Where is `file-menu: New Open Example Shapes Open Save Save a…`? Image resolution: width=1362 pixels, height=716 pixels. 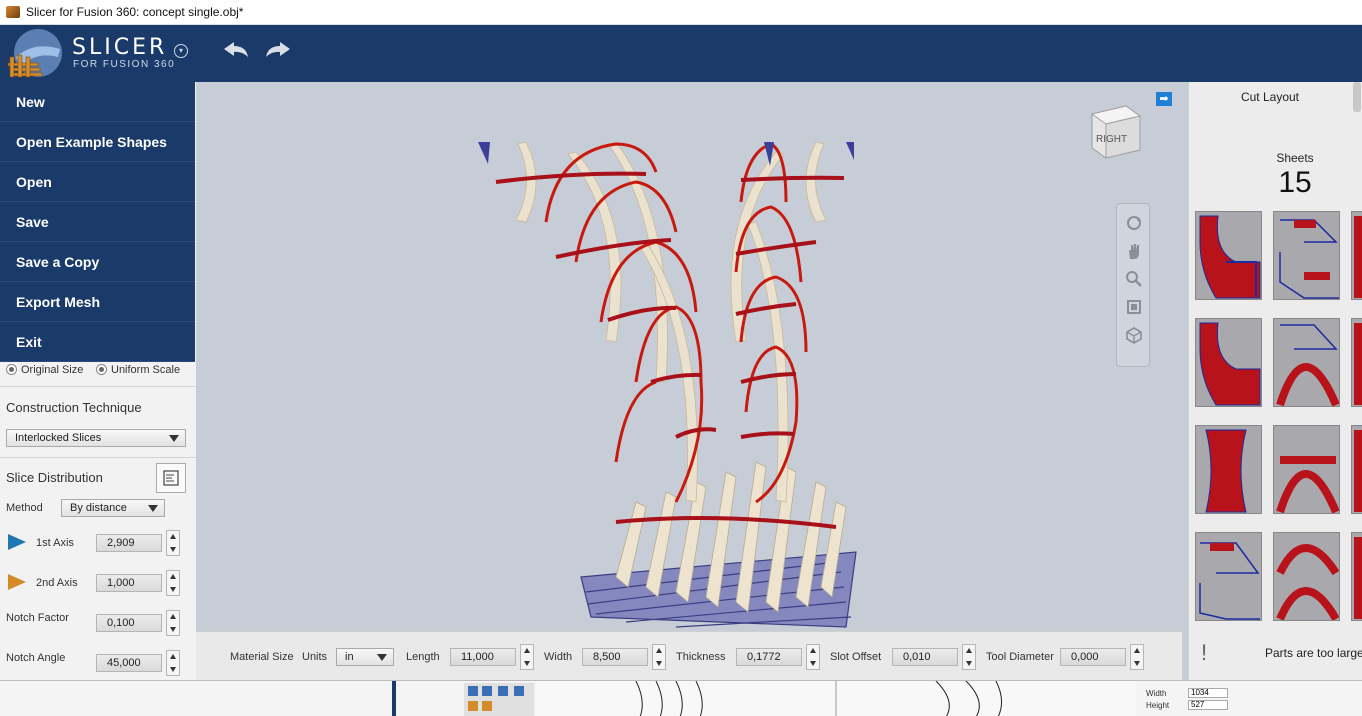
file-menu: New Open Example Shapes Open Save Save a… is located at coordinates (97, 222).